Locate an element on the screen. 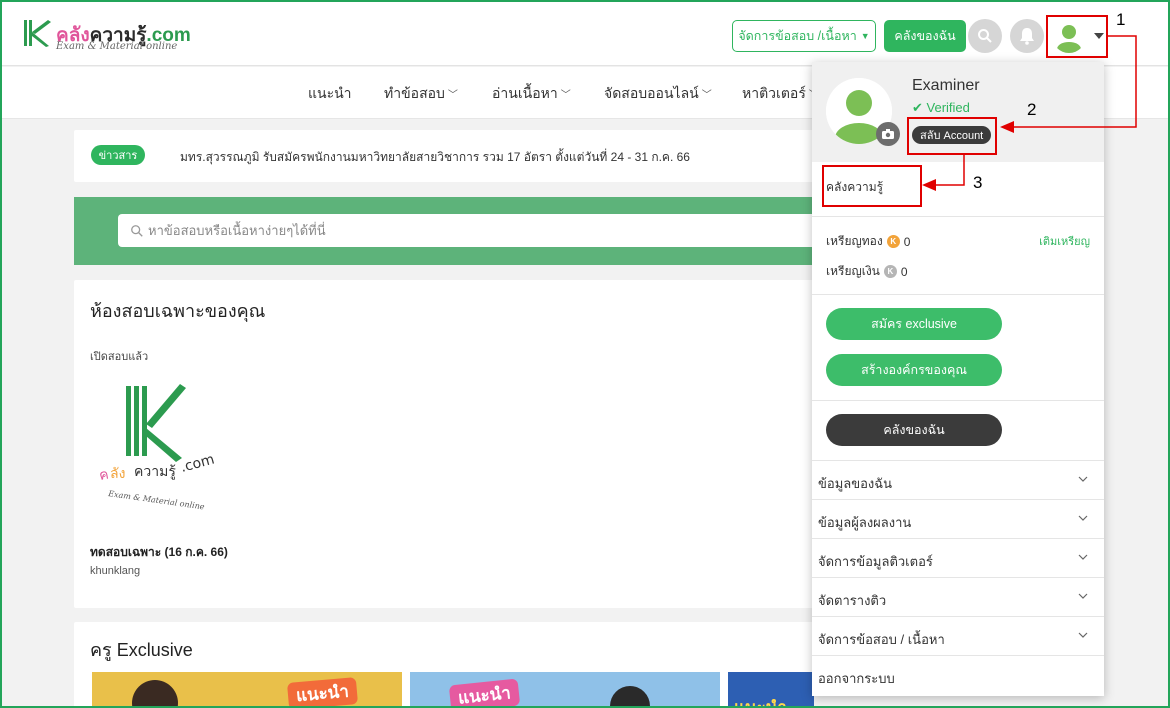 The width and height of the screenshot is (1170, 708). annotation-arrows is located at coordinates (1029, 113).